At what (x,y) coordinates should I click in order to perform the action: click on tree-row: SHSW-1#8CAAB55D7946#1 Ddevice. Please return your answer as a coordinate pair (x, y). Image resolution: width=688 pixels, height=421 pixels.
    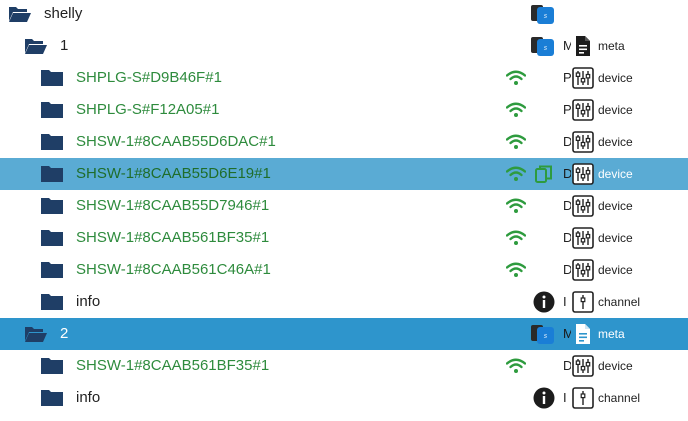
    Looking at the image, I should click on (344, 206).